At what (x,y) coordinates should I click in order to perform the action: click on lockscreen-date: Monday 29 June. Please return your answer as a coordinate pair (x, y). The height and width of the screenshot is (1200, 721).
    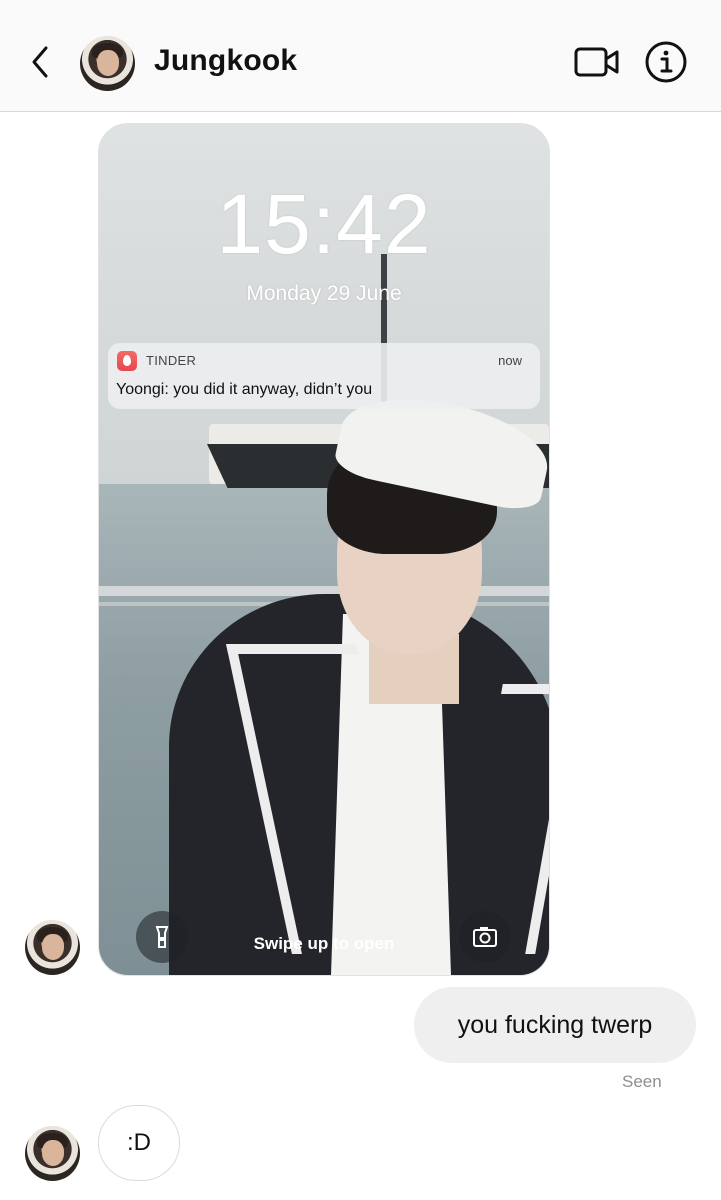
    Looking at the image, I should click on (324, 293).